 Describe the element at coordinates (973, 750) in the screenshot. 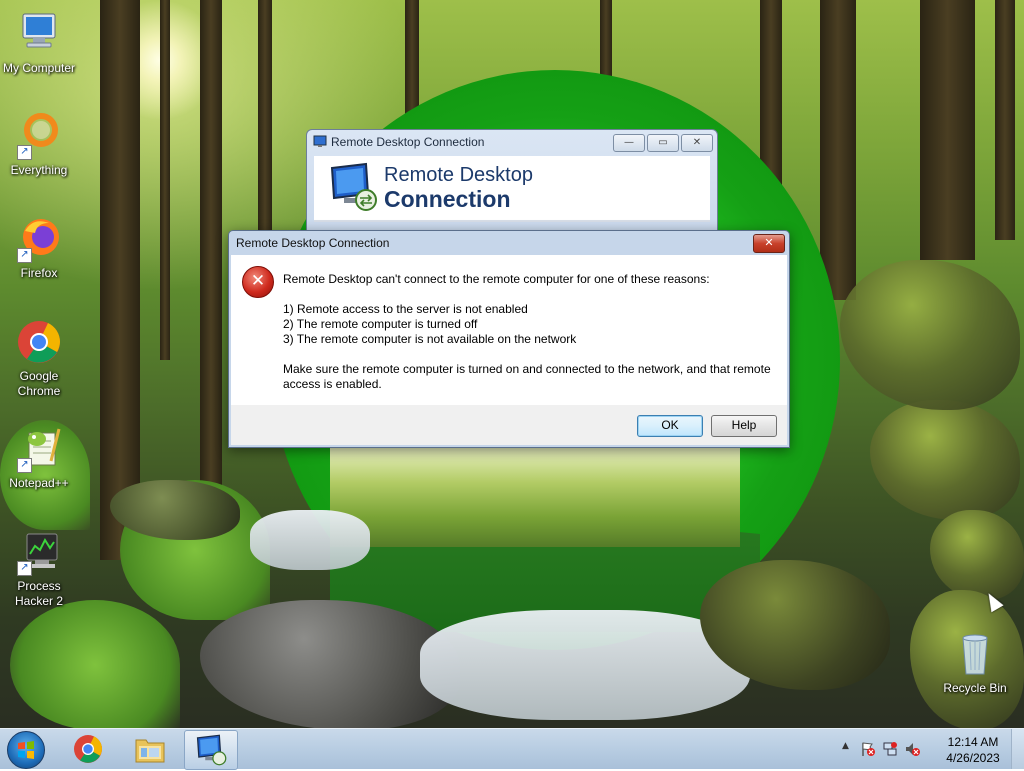

I see `taskbar-clock: 12:14 AM 4/26/2023` at that location.